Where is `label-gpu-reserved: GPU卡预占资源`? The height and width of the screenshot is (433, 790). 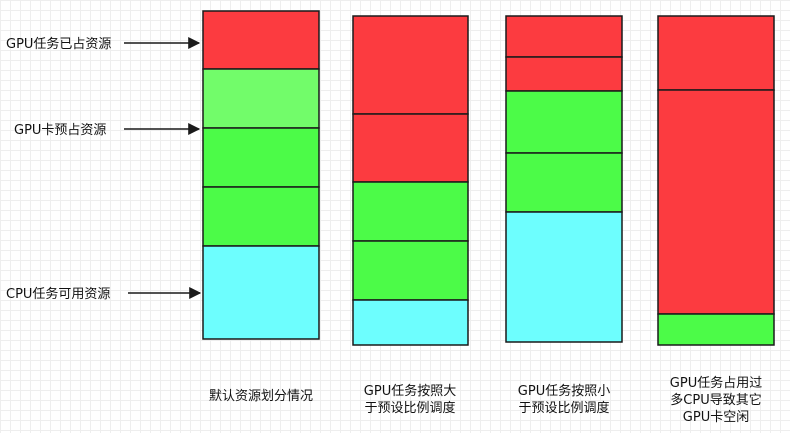
label-gpu-reserved: GPU卡预占资源 is located at coordinates (107, 130).